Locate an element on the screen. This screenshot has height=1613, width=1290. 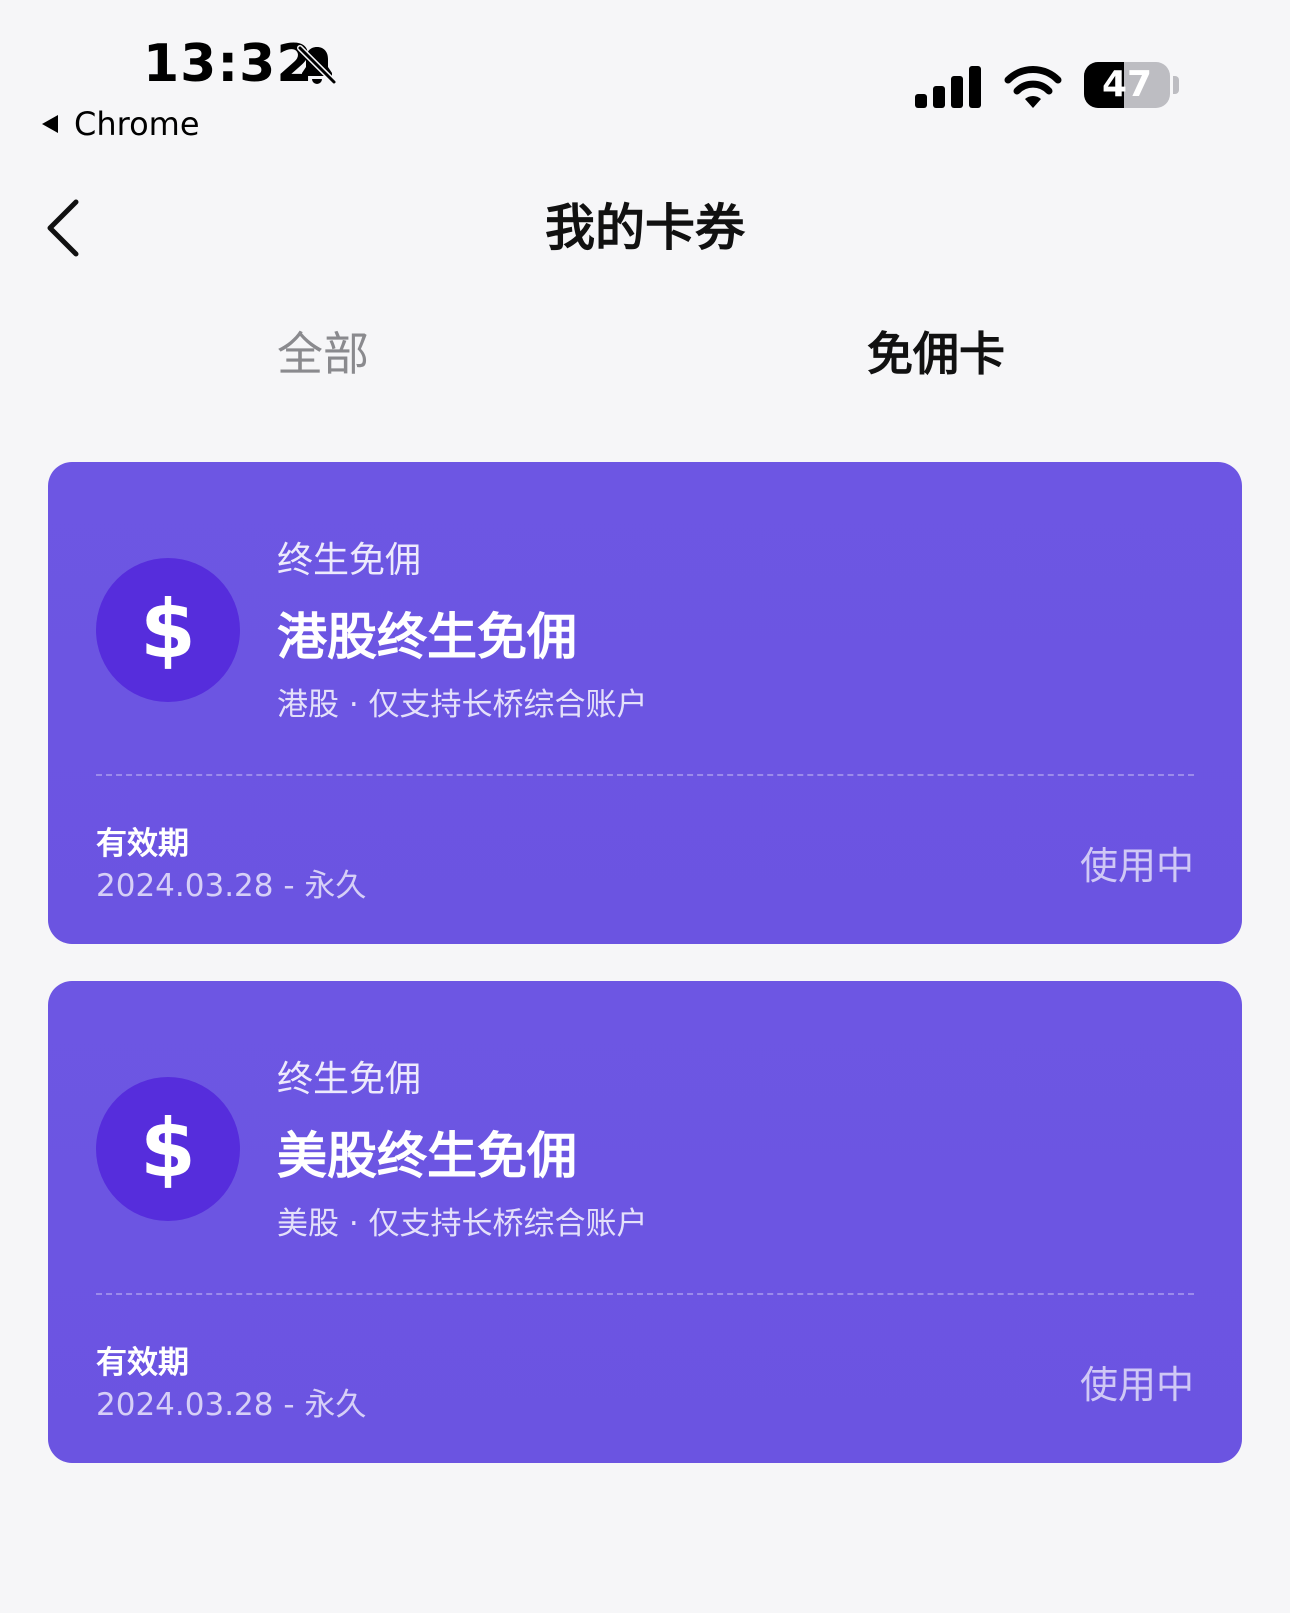
card-description: 港股 · 仅支持长桥综合账户 is located at coordinates (462, 705).